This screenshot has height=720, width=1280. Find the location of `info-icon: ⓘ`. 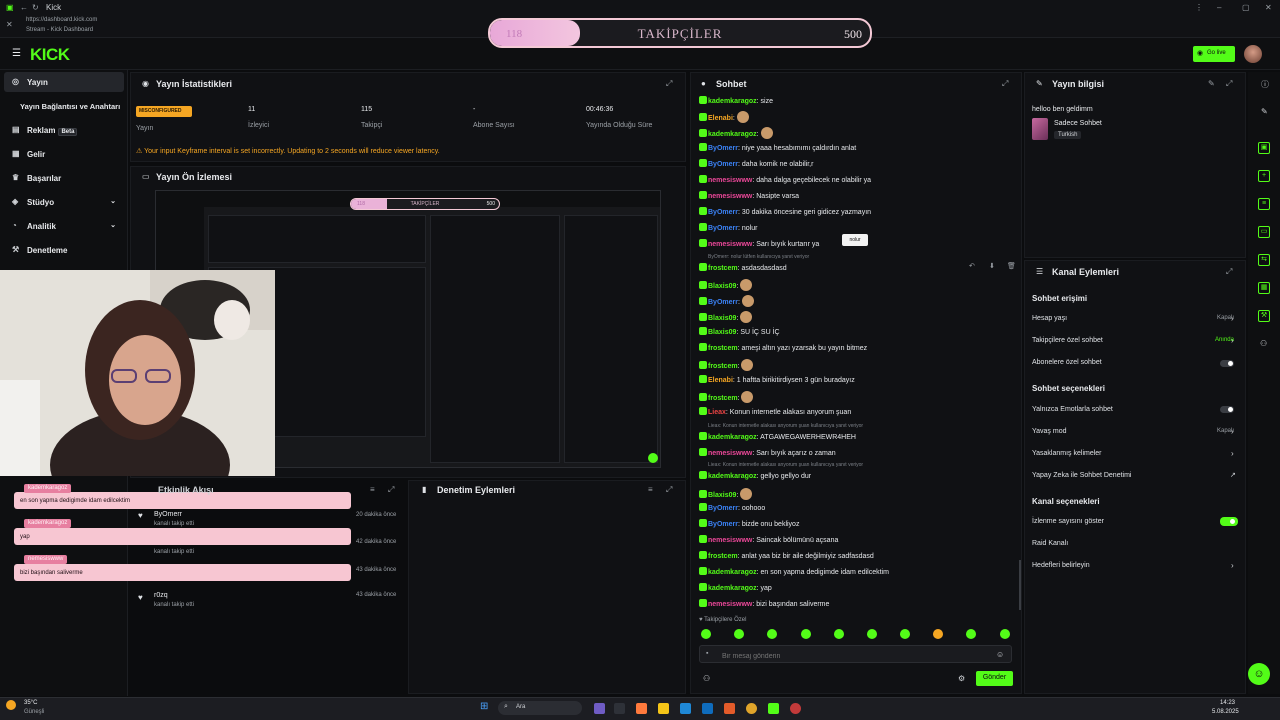

info-icon: ⓘ is located at coordinates (1265, 84).